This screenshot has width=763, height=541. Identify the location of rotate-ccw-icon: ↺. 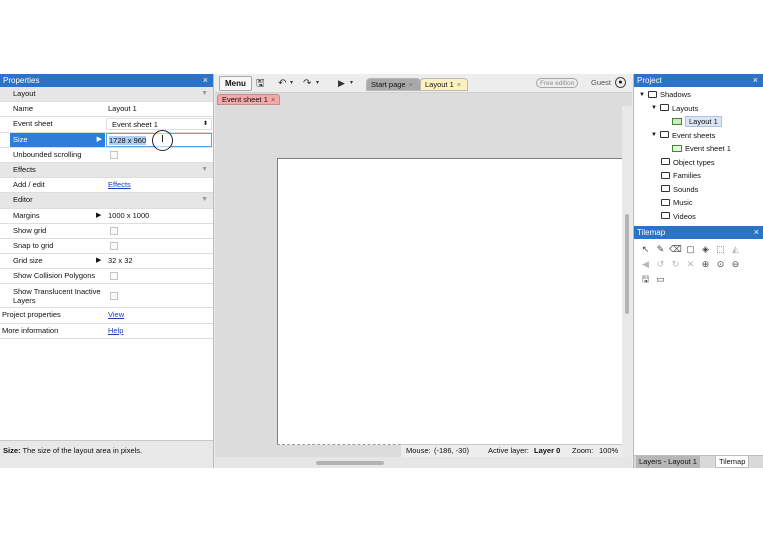
(660, 264).